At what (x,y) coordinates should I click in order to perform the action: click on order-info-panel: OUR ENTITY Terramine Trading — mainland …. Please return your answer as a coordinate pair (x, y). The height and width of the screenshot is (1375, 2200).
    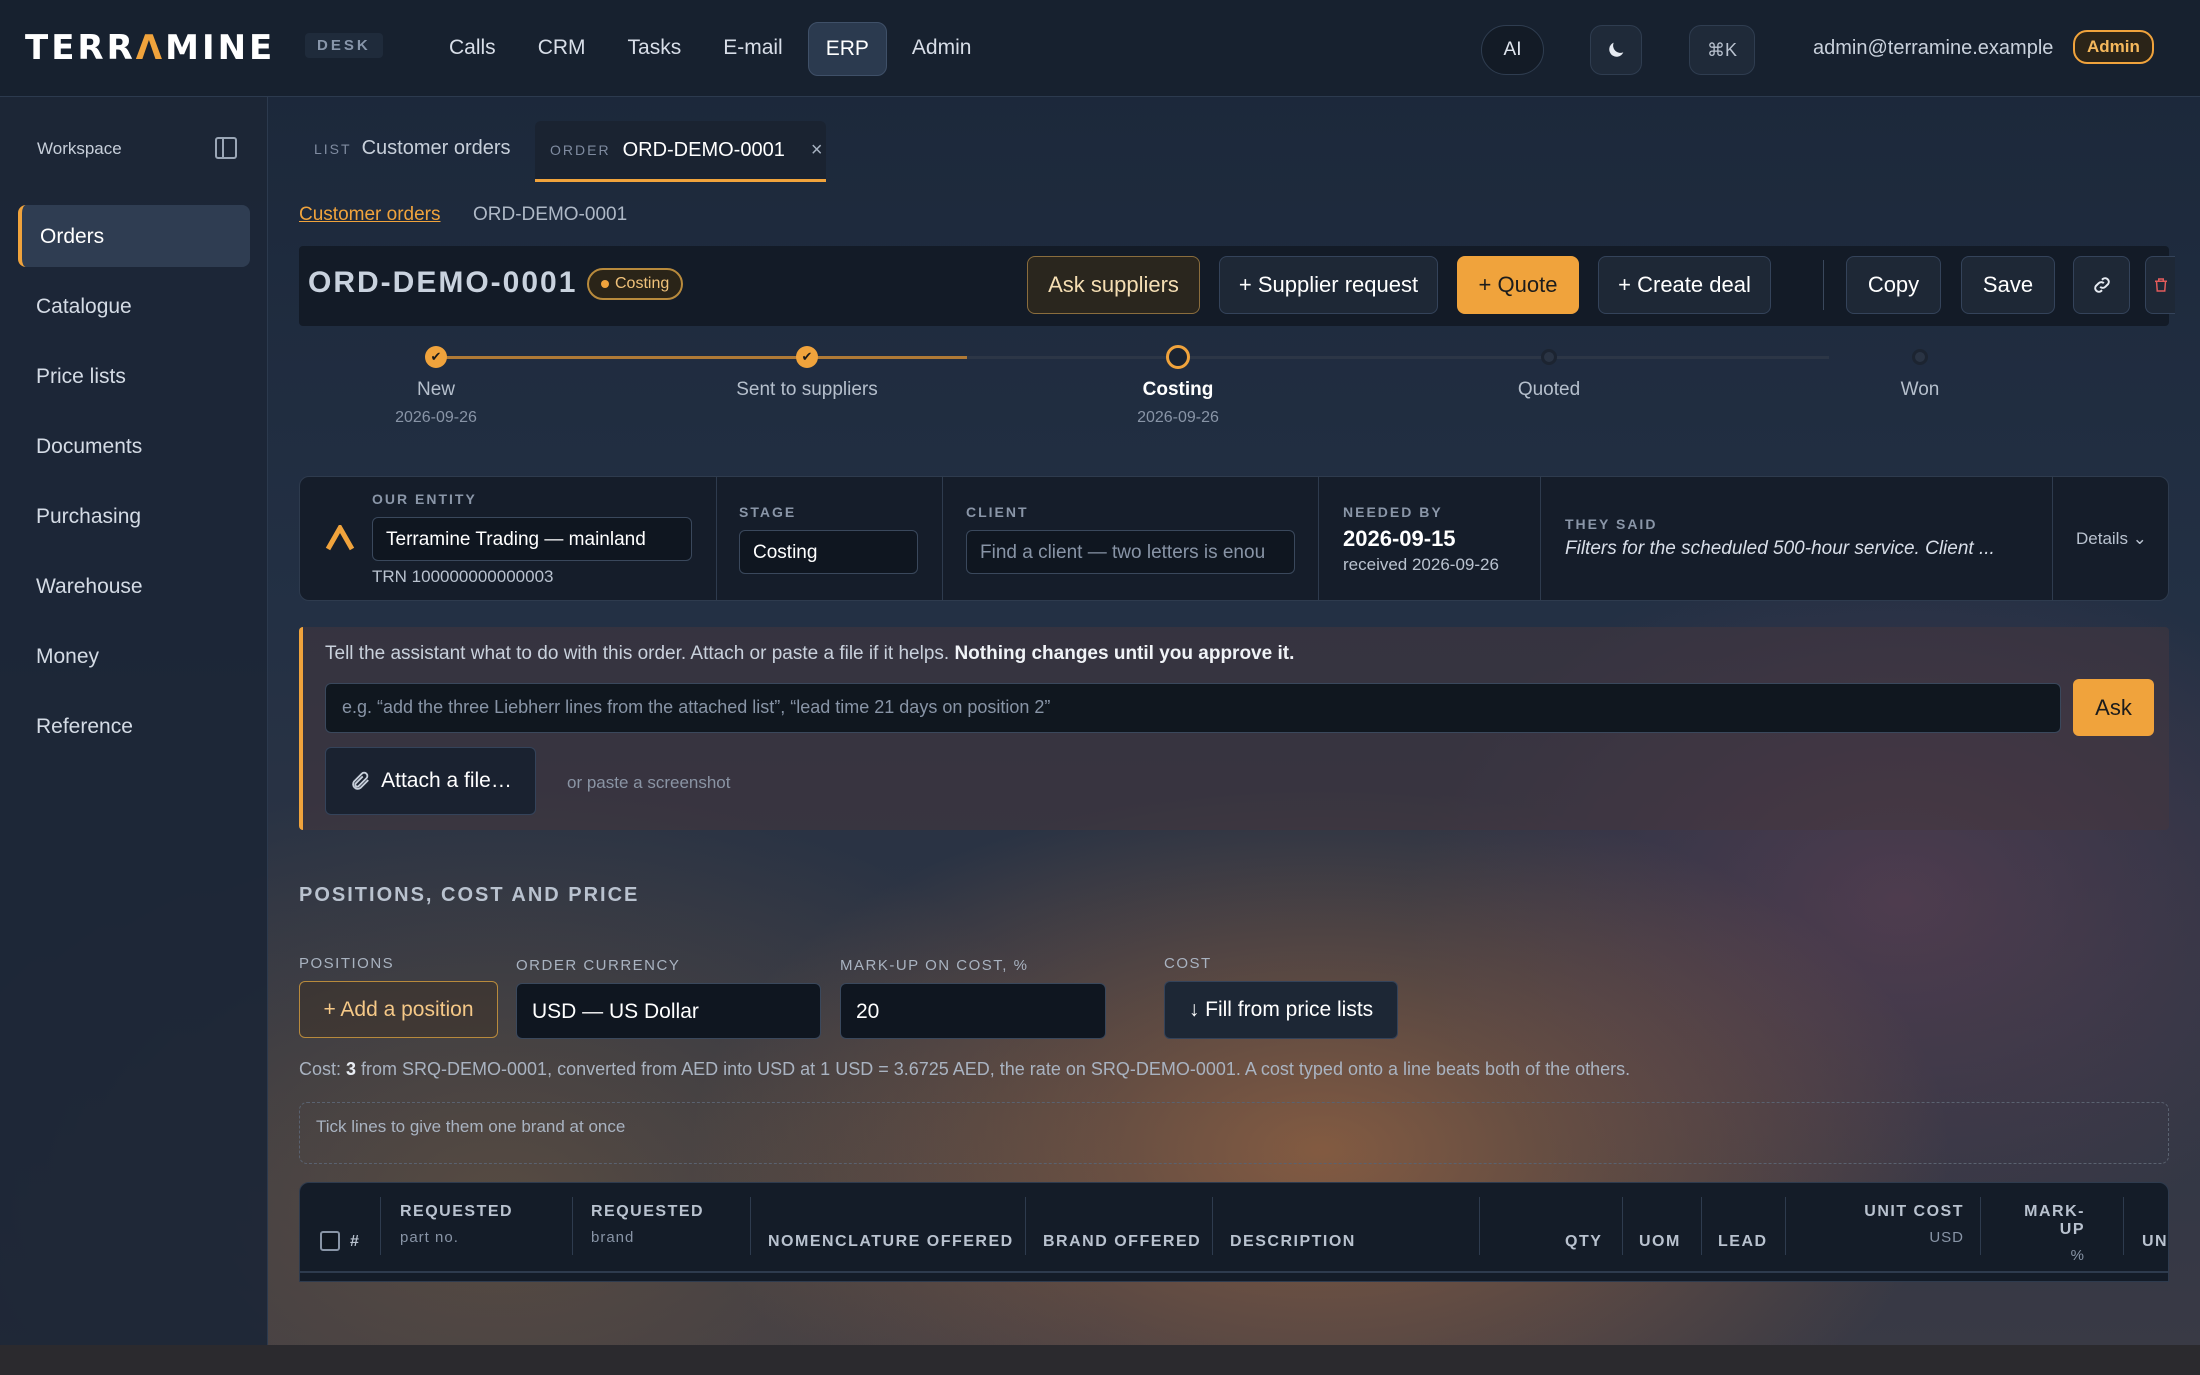
    Looking at the image, I should click on (1234, 538).